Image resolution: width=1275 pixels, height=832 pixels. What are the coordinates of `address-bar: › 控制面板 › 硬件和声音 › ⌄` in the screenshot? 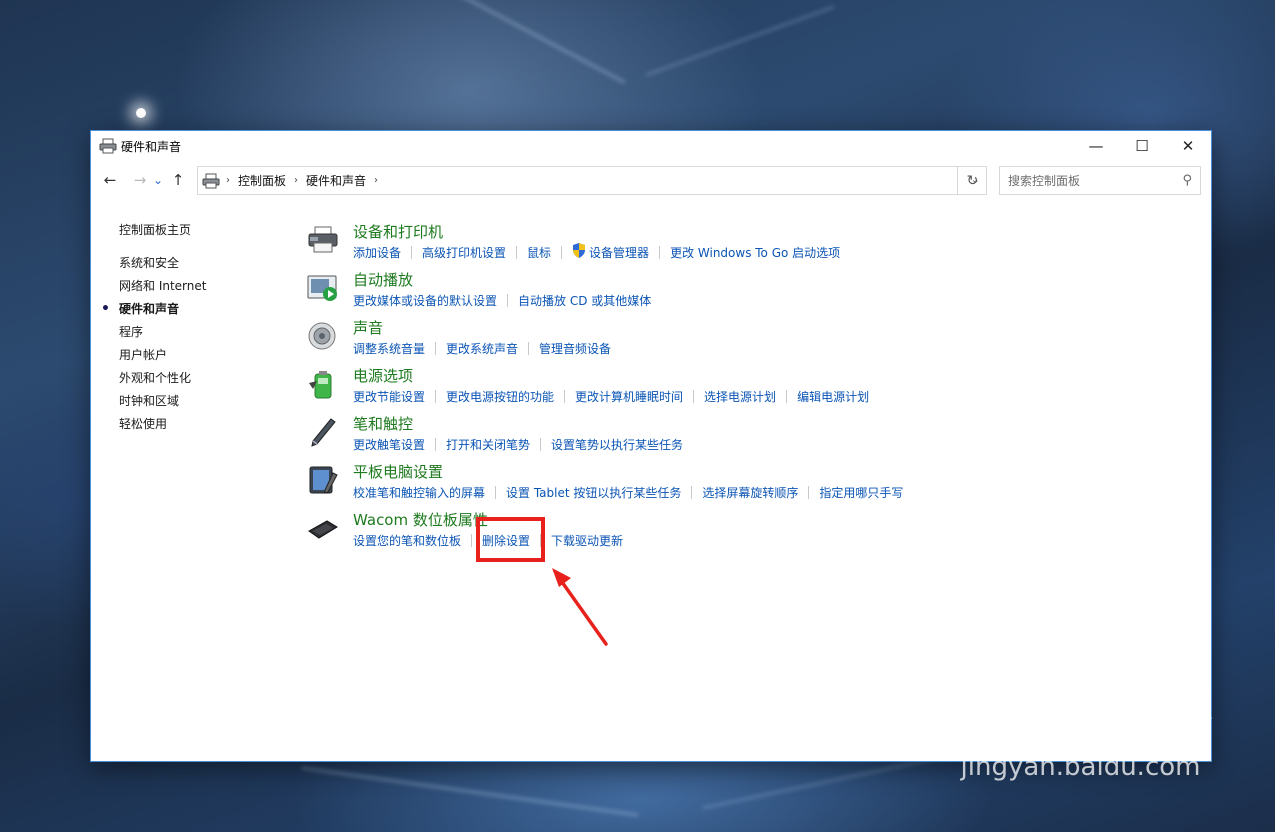 It's located at (592, 180).